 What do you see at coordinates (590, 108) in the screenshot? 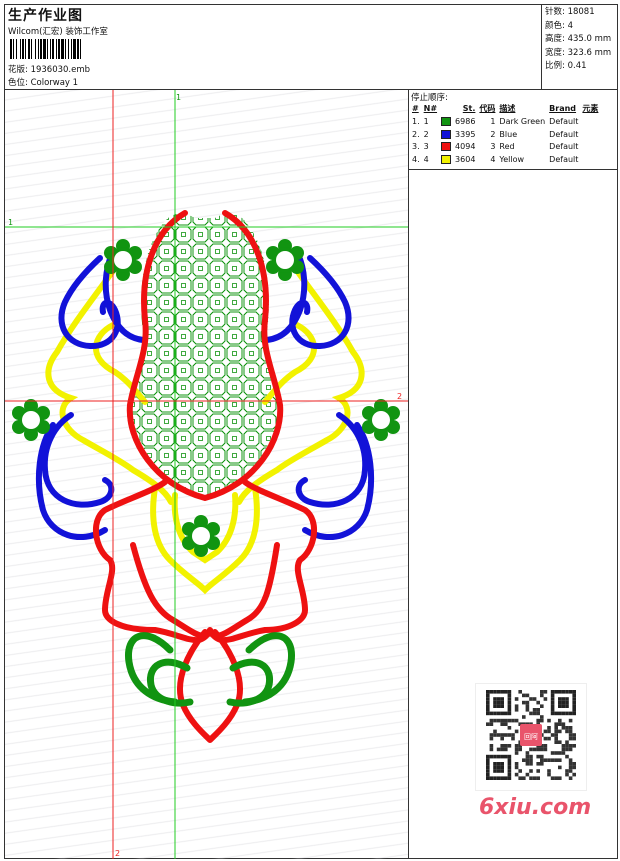
I see `col-element: 元素` at bounding box center [590, 108].